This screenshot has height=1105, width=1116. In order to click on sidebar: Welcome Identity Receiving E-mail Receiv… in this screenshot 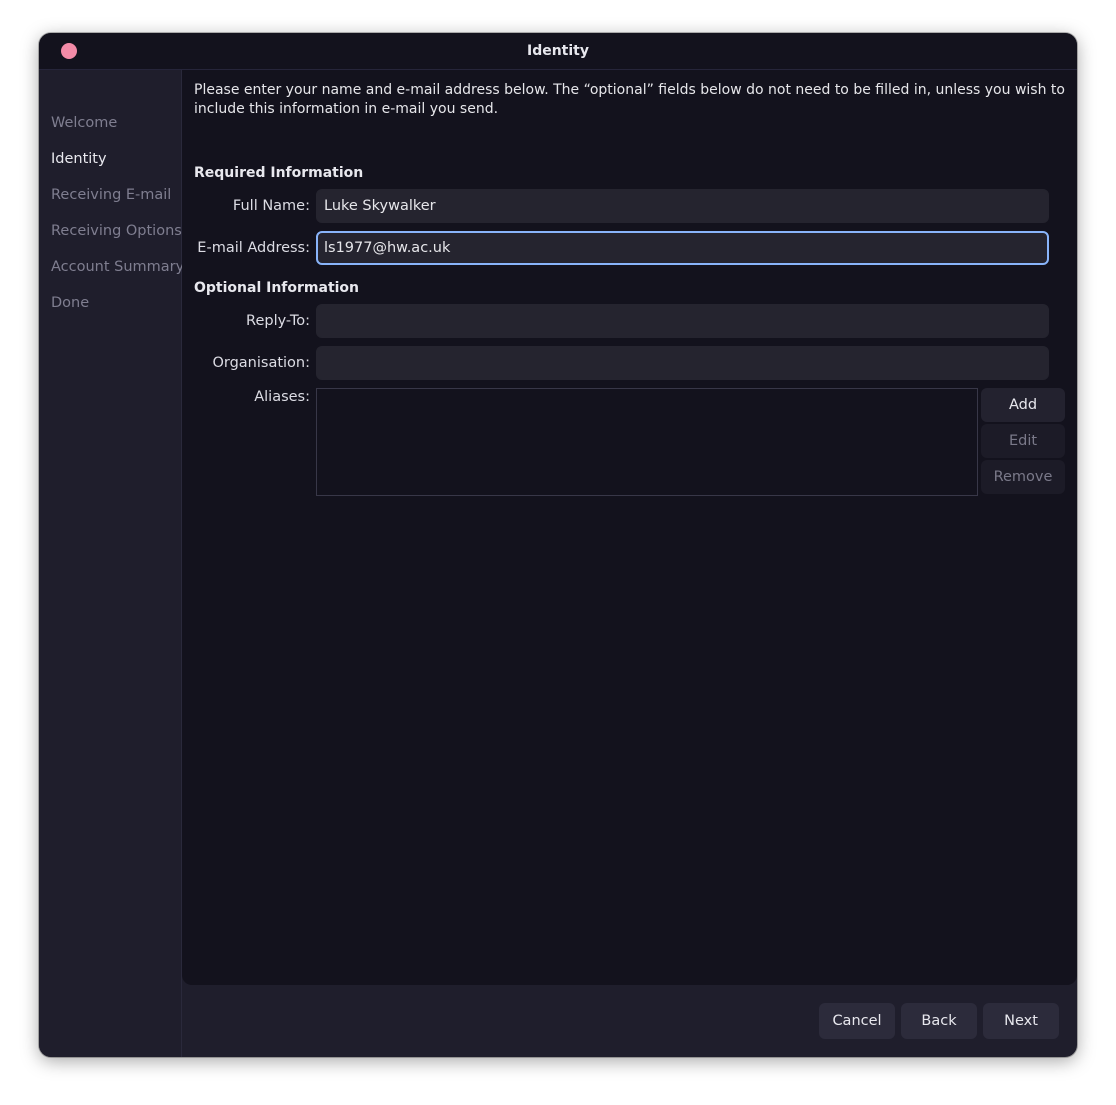, I will do `click(111, 563)`.